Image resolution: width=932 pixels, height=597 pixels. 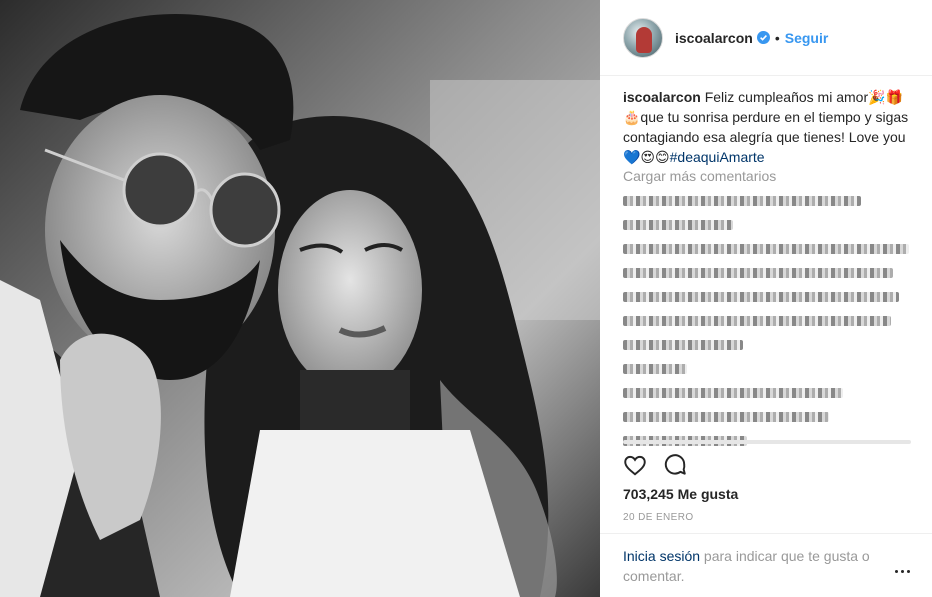 I want to click on comment-icon, so click(x=675, y=465).